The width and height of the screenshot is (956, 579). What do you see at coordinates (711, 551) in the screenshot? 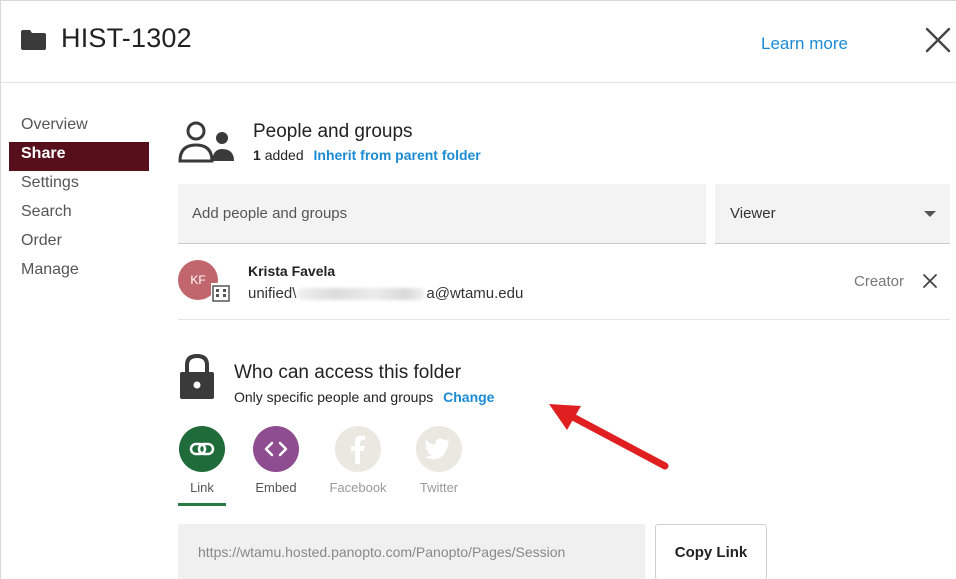
I see `copy-link-button: Copy Link` at bounding box center [711, 551].